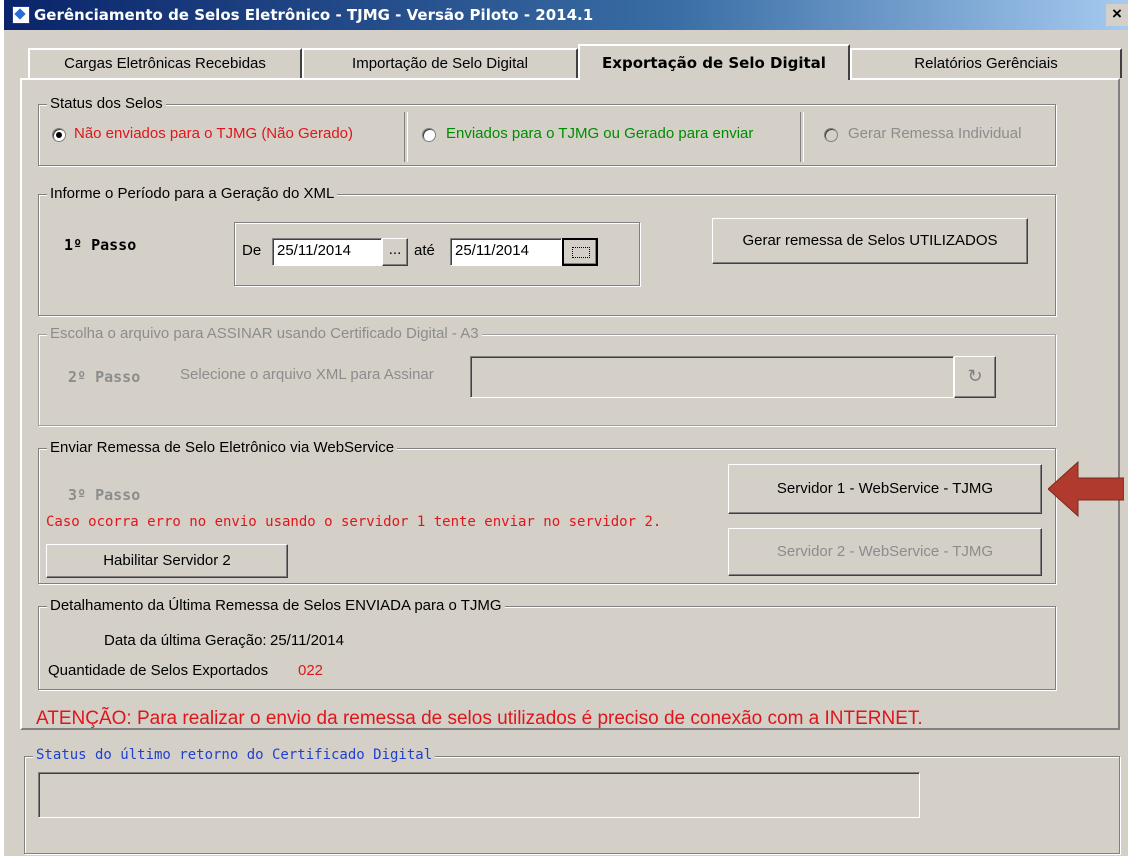  I want to click on date-to-input: 25/11/2014, so click(506, 252).